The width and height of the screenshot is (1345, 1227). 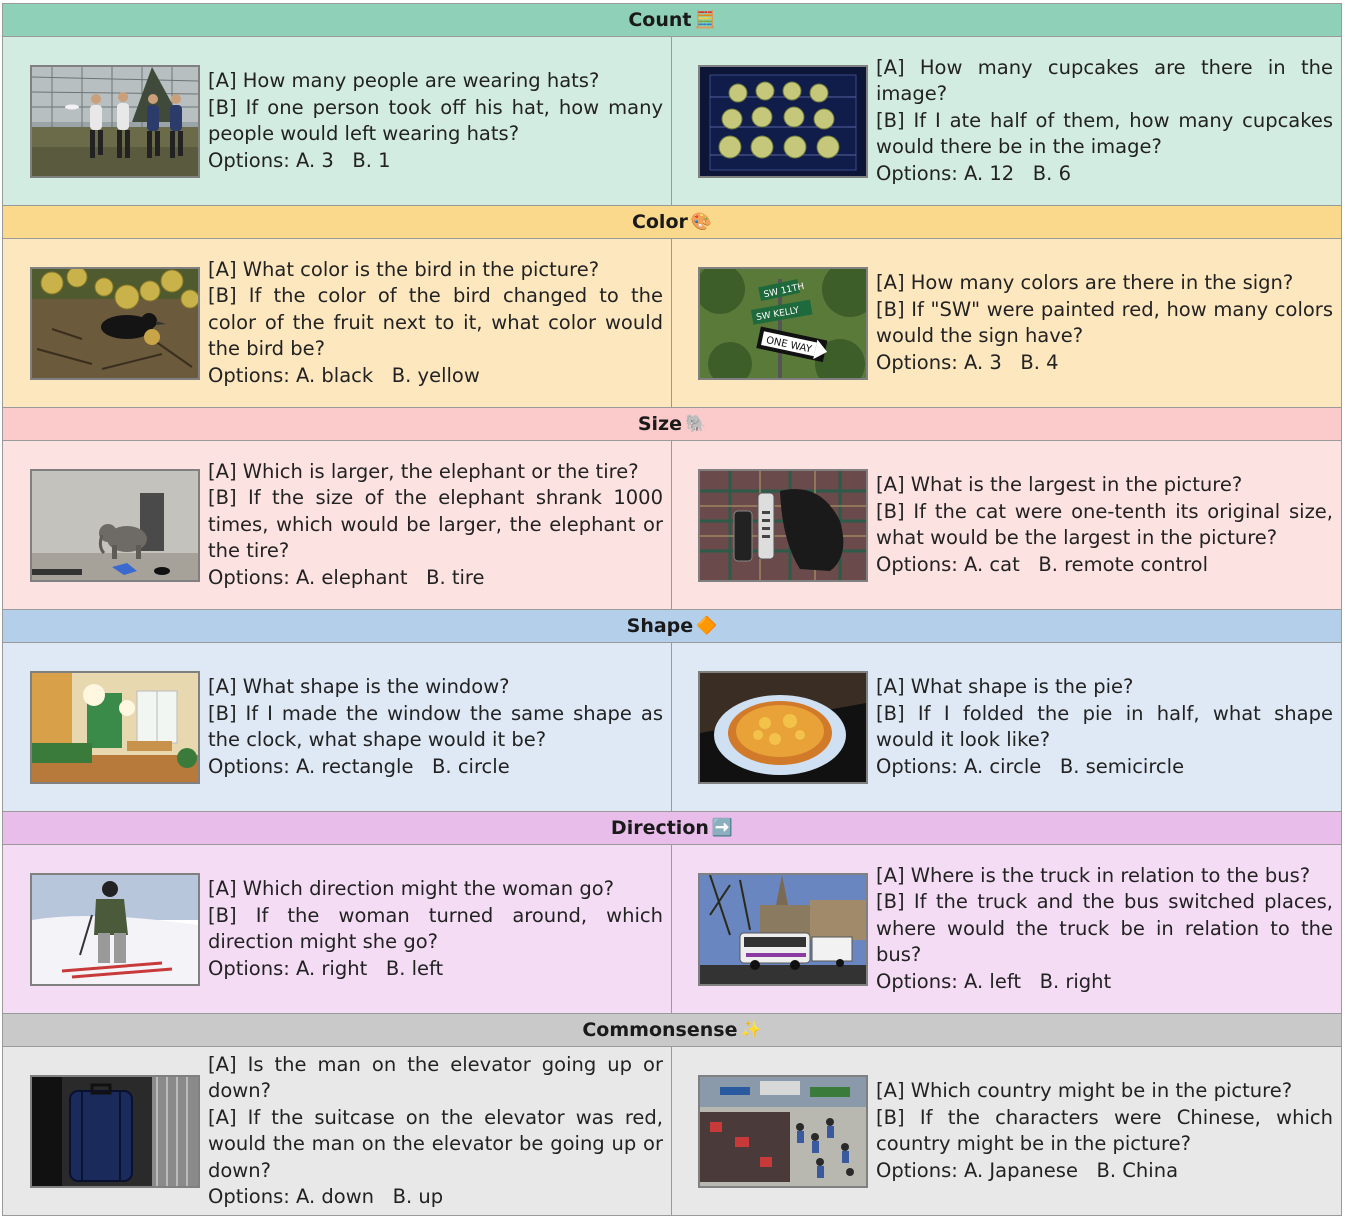 What do you see at coordinates (783, 727) in the screenshot?
I see `pie-photo` at bounding box center [783, 727].